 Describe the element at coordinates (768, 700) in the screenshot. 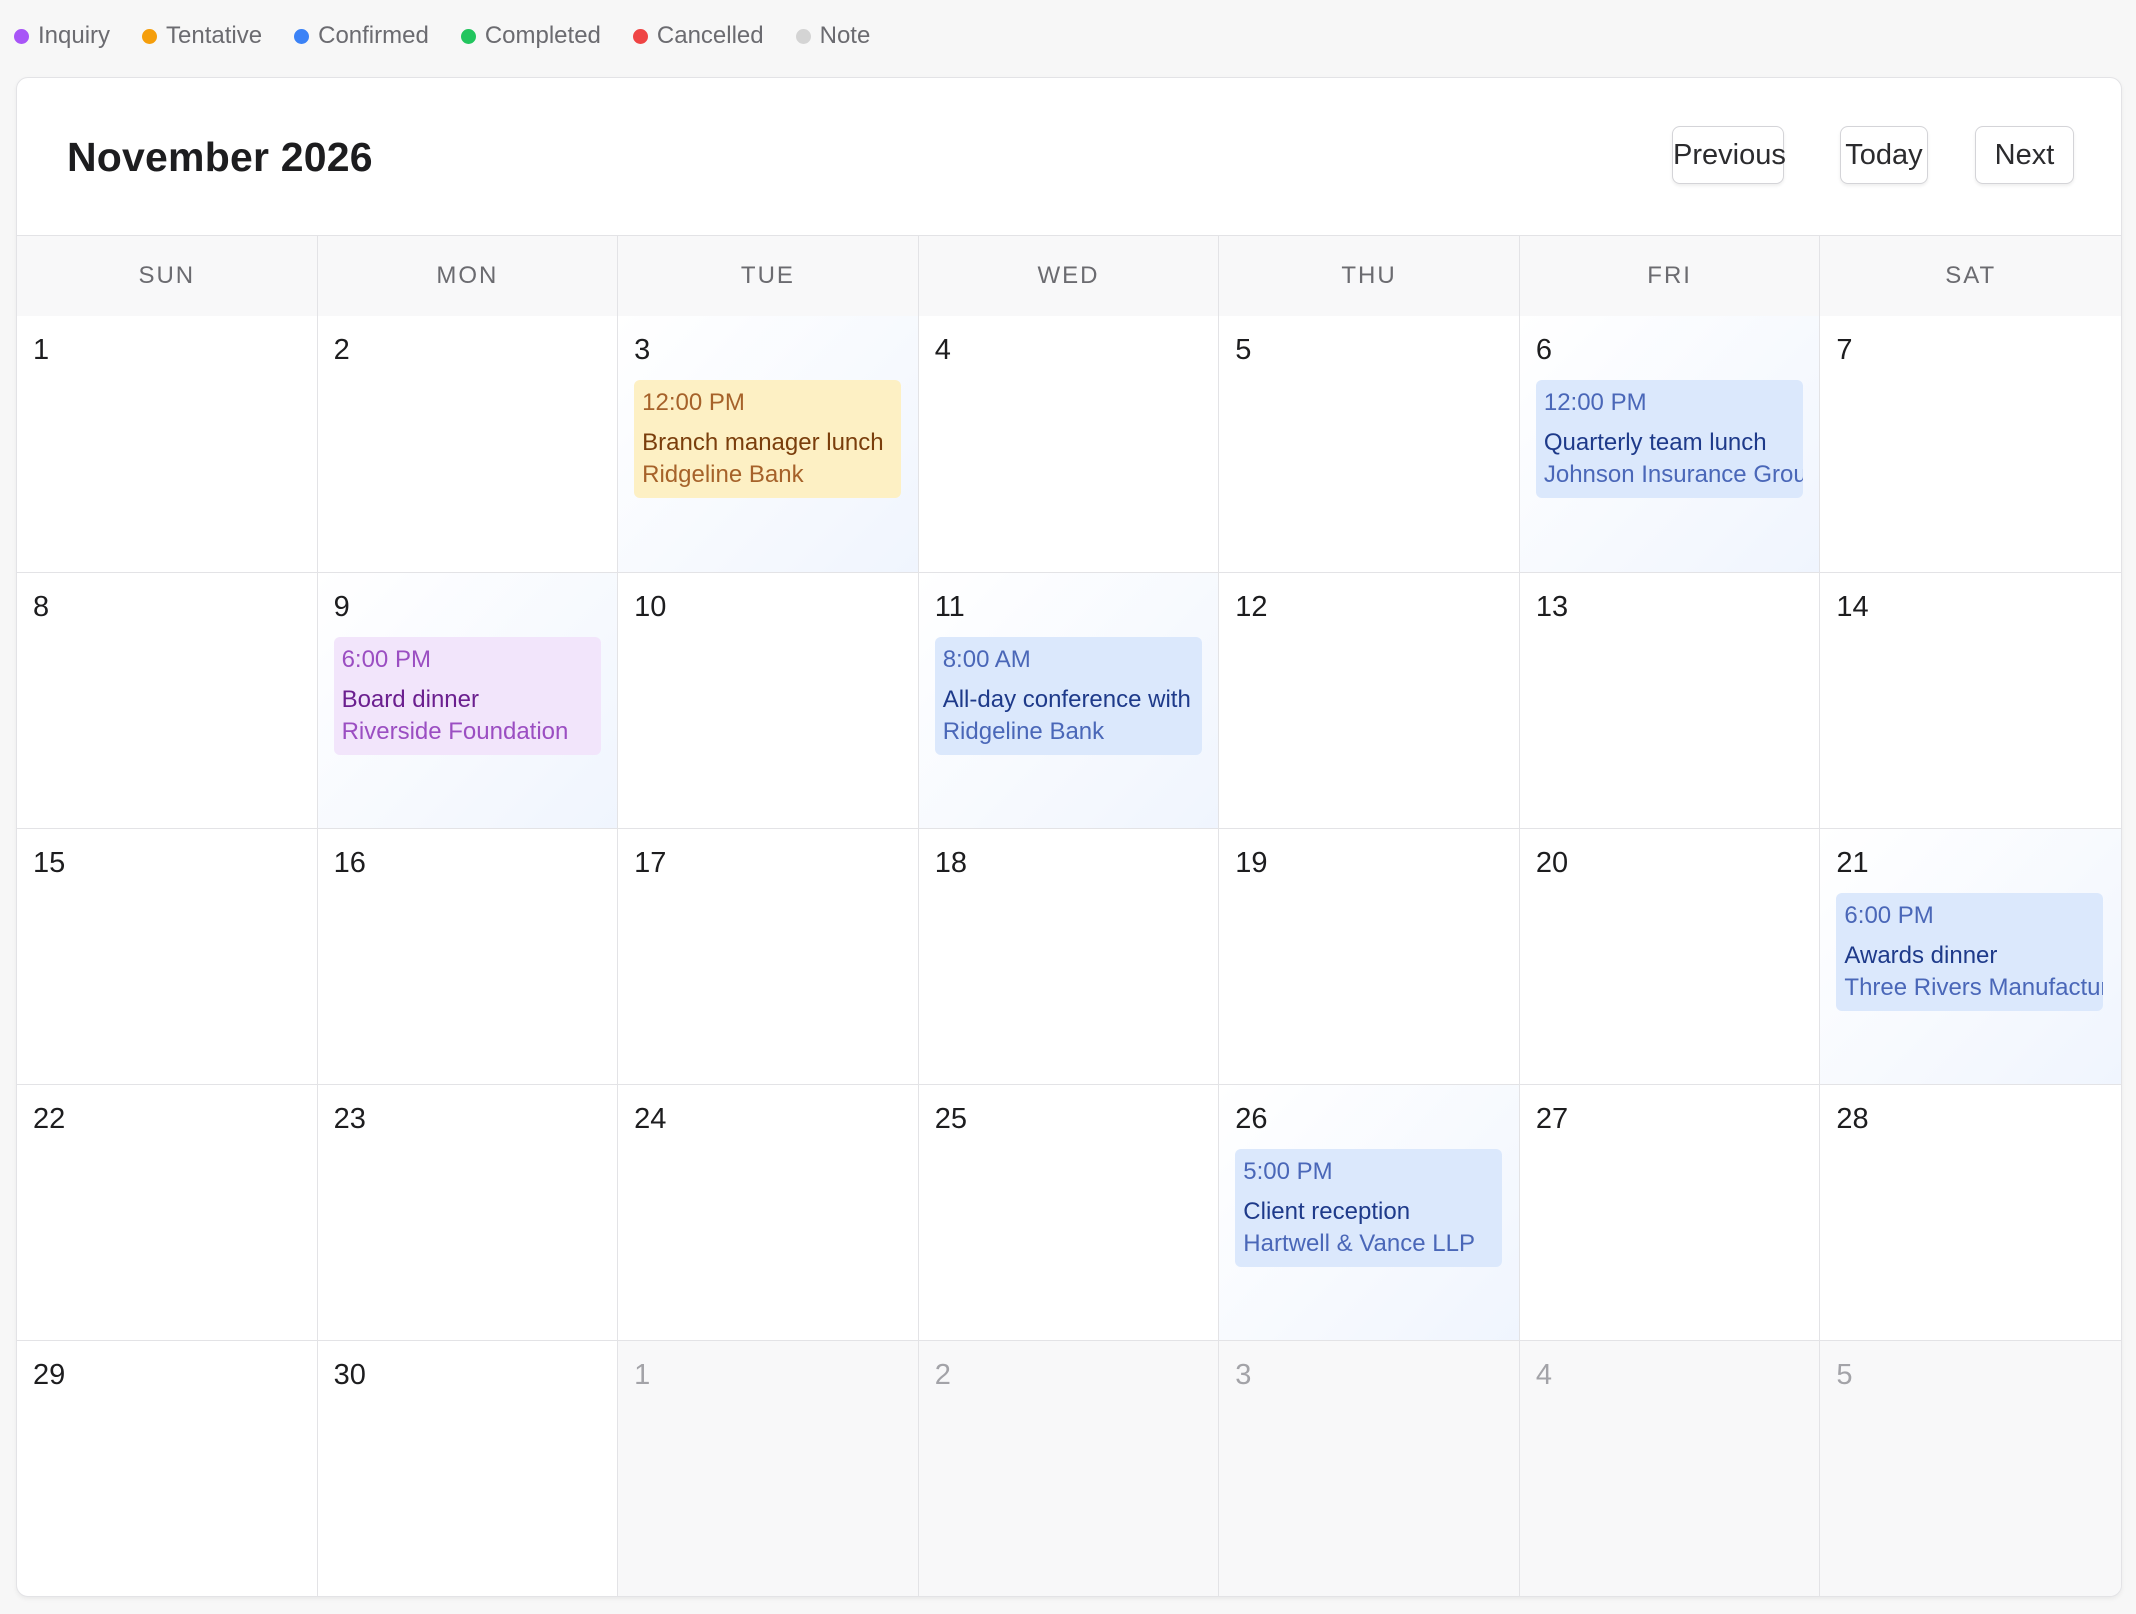

I see `day-cell: 10` at that location.